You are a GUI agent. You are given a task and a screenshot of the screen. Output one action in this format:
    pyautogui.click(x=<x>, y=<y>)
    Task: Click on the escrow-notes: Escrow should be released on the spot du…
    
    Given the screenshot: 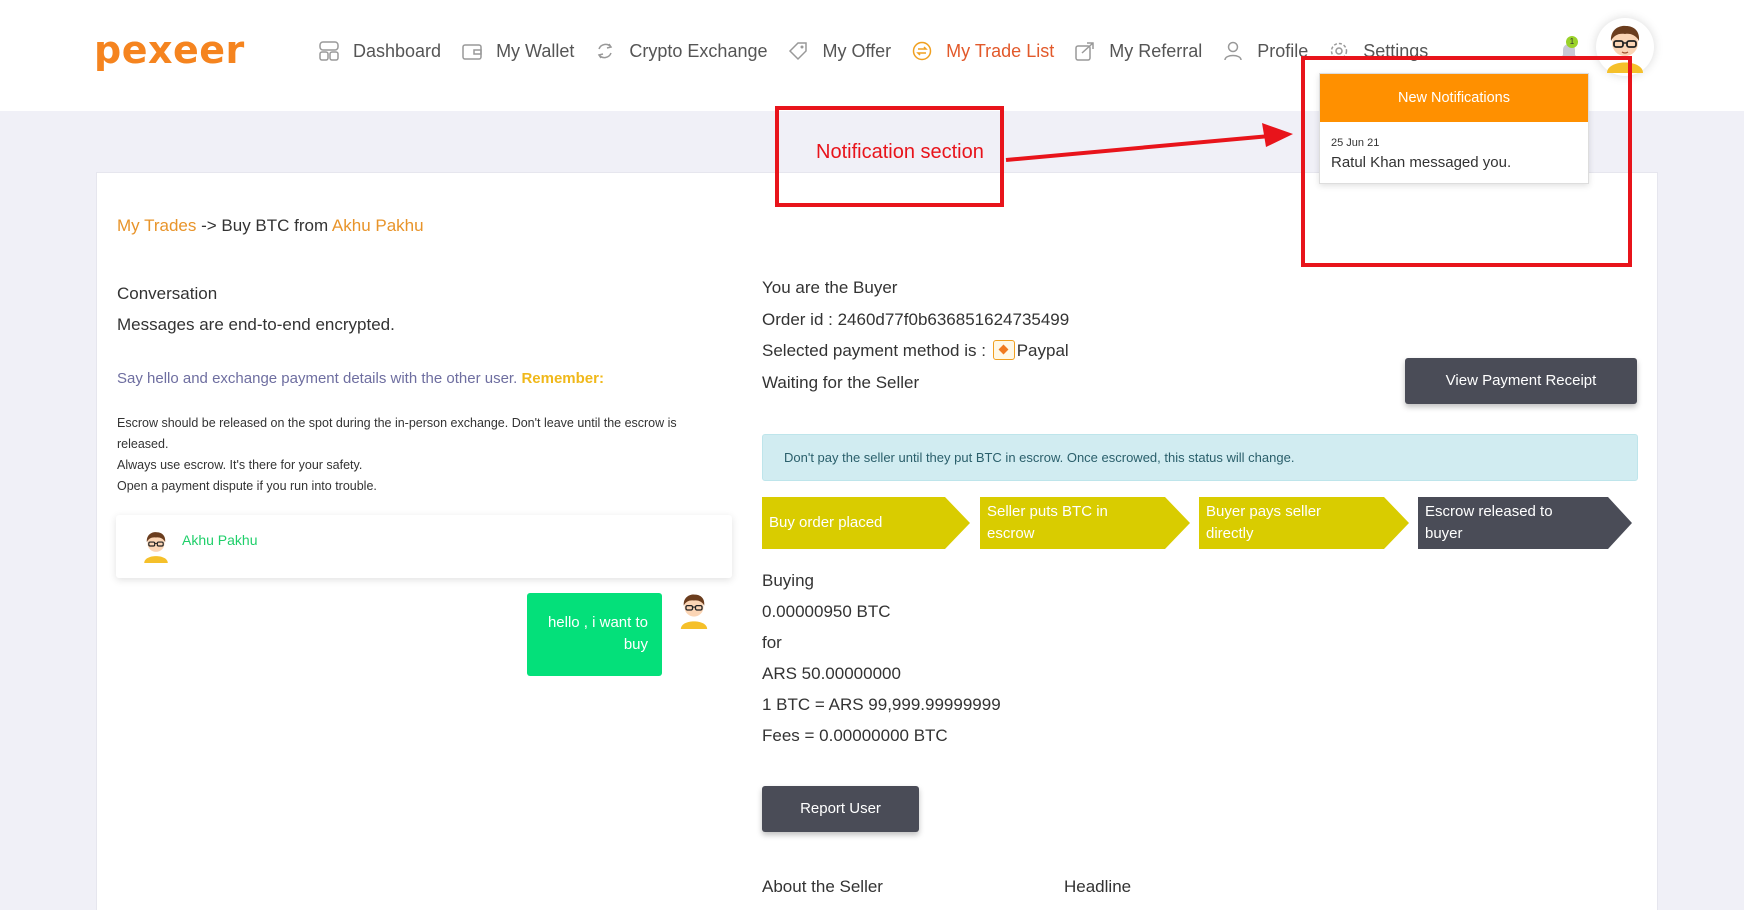 What is the action you would take?
    pyautogui.click(x=417, y=455)
    